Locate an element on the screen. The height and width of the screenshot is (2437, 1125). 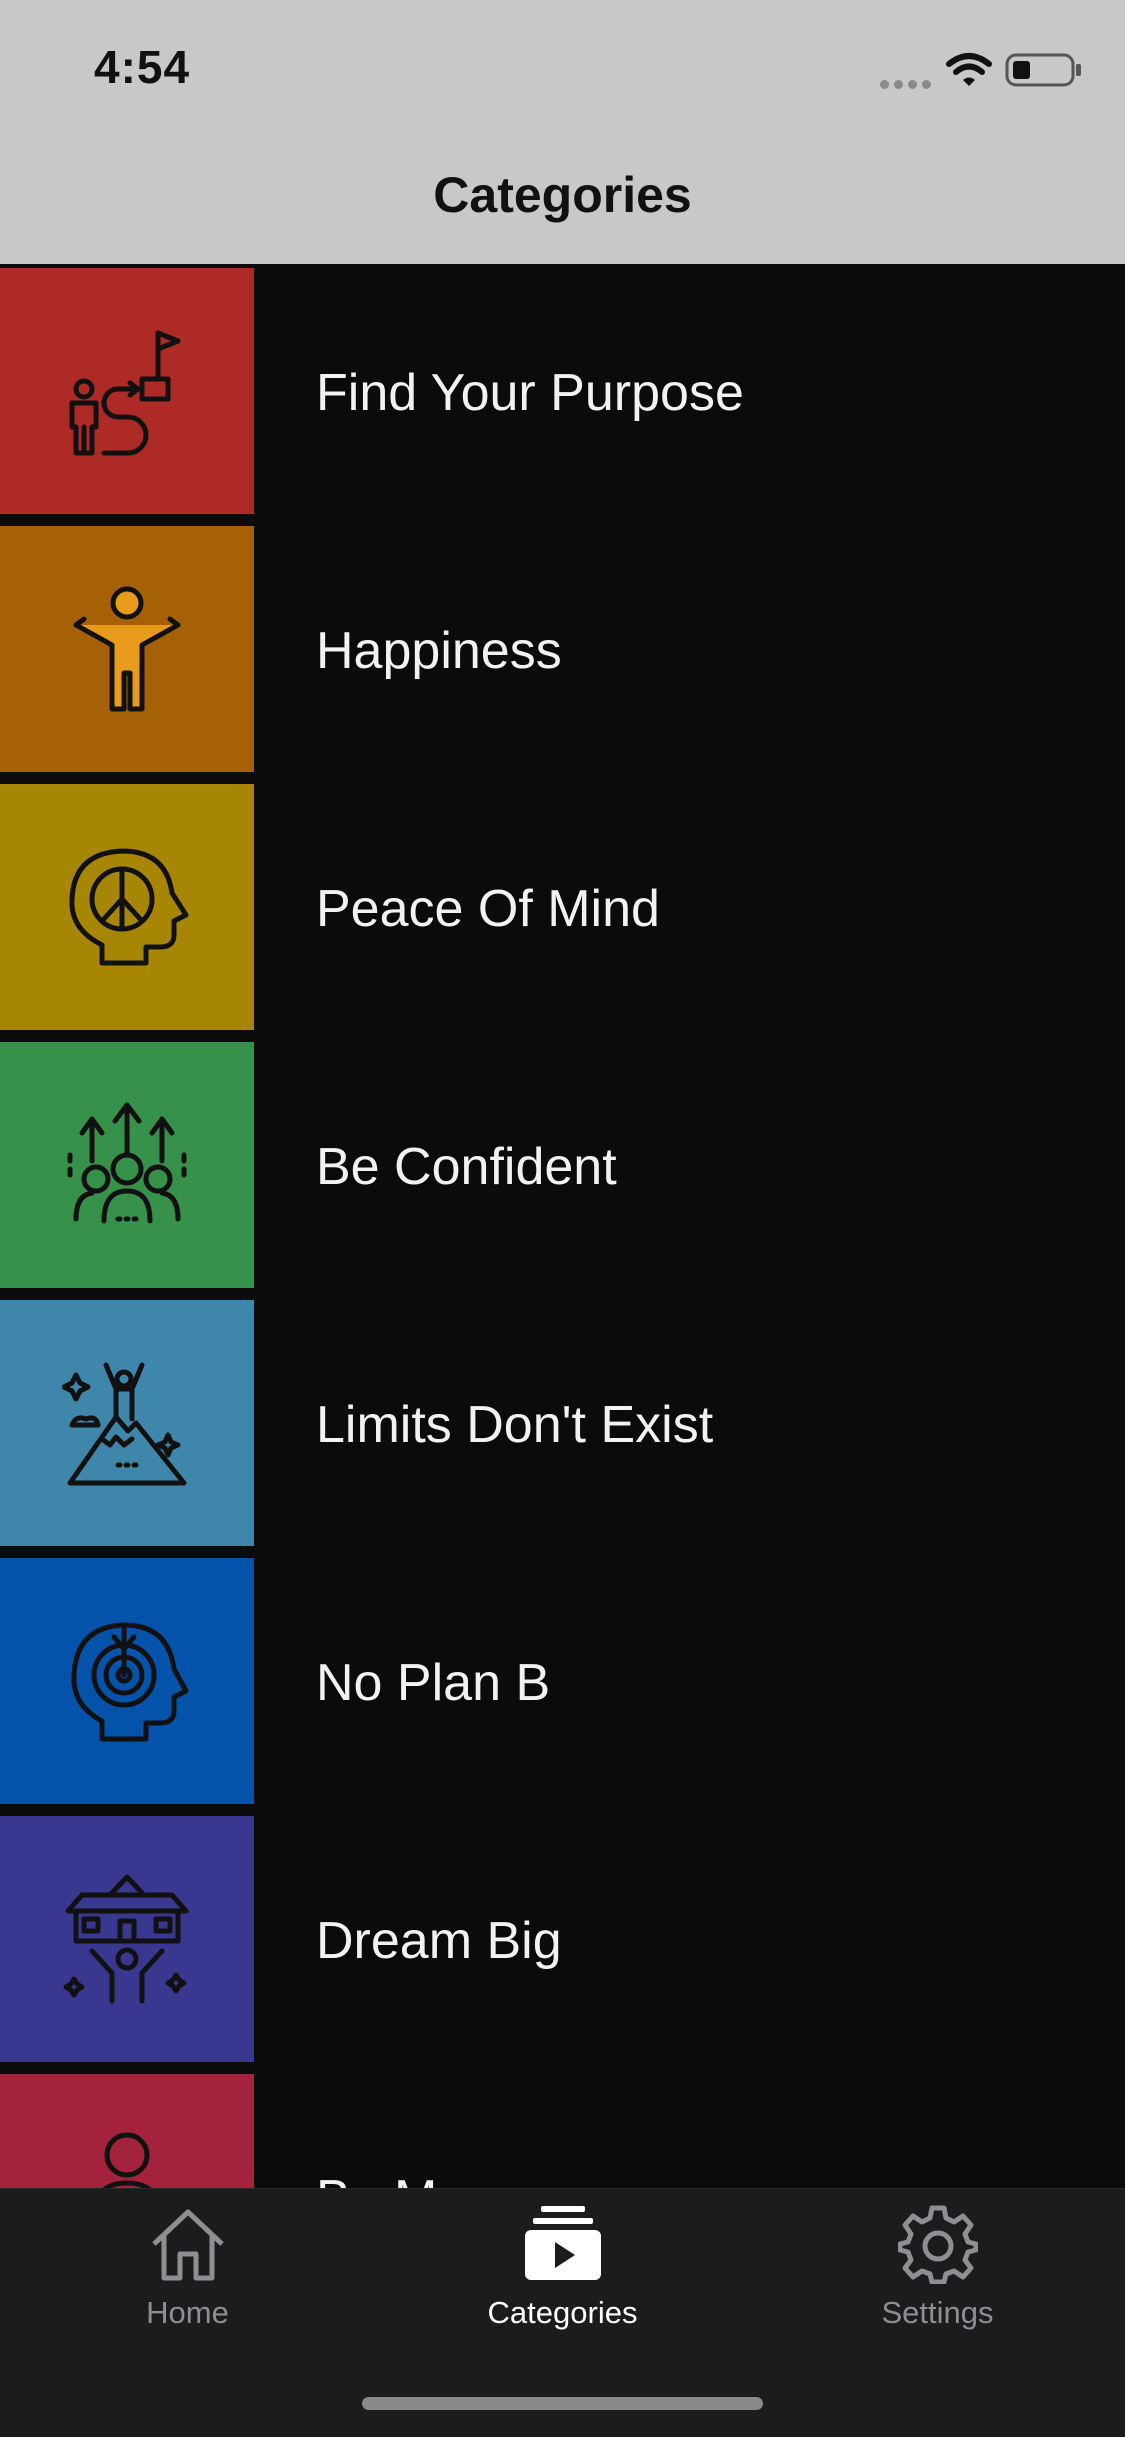
category-row-find-your-purpose: Find Your Purpose is located at coordinates (562, 389).